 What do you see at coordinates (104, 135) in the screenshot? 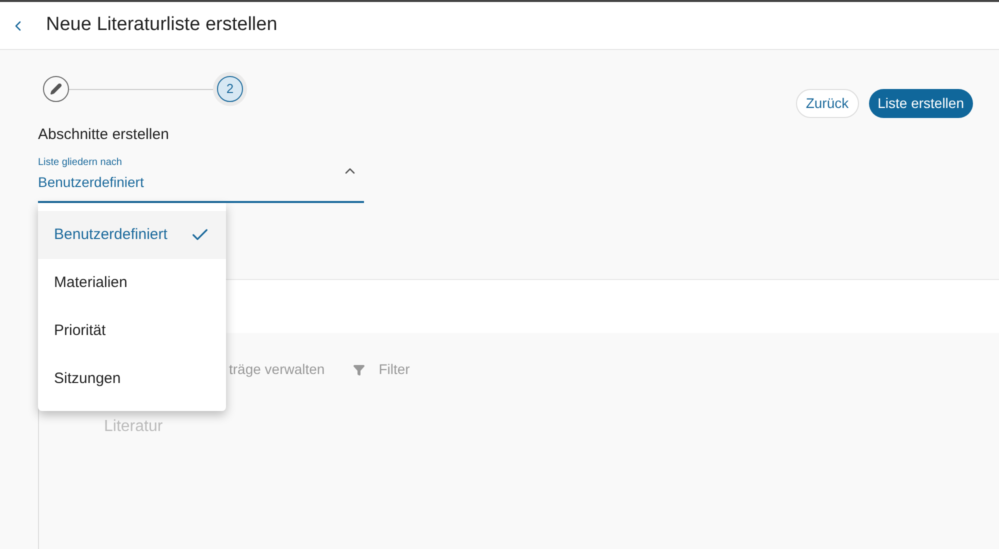
I see `section-title: Abschnitte erstellen` at bounding box center [104, 135].